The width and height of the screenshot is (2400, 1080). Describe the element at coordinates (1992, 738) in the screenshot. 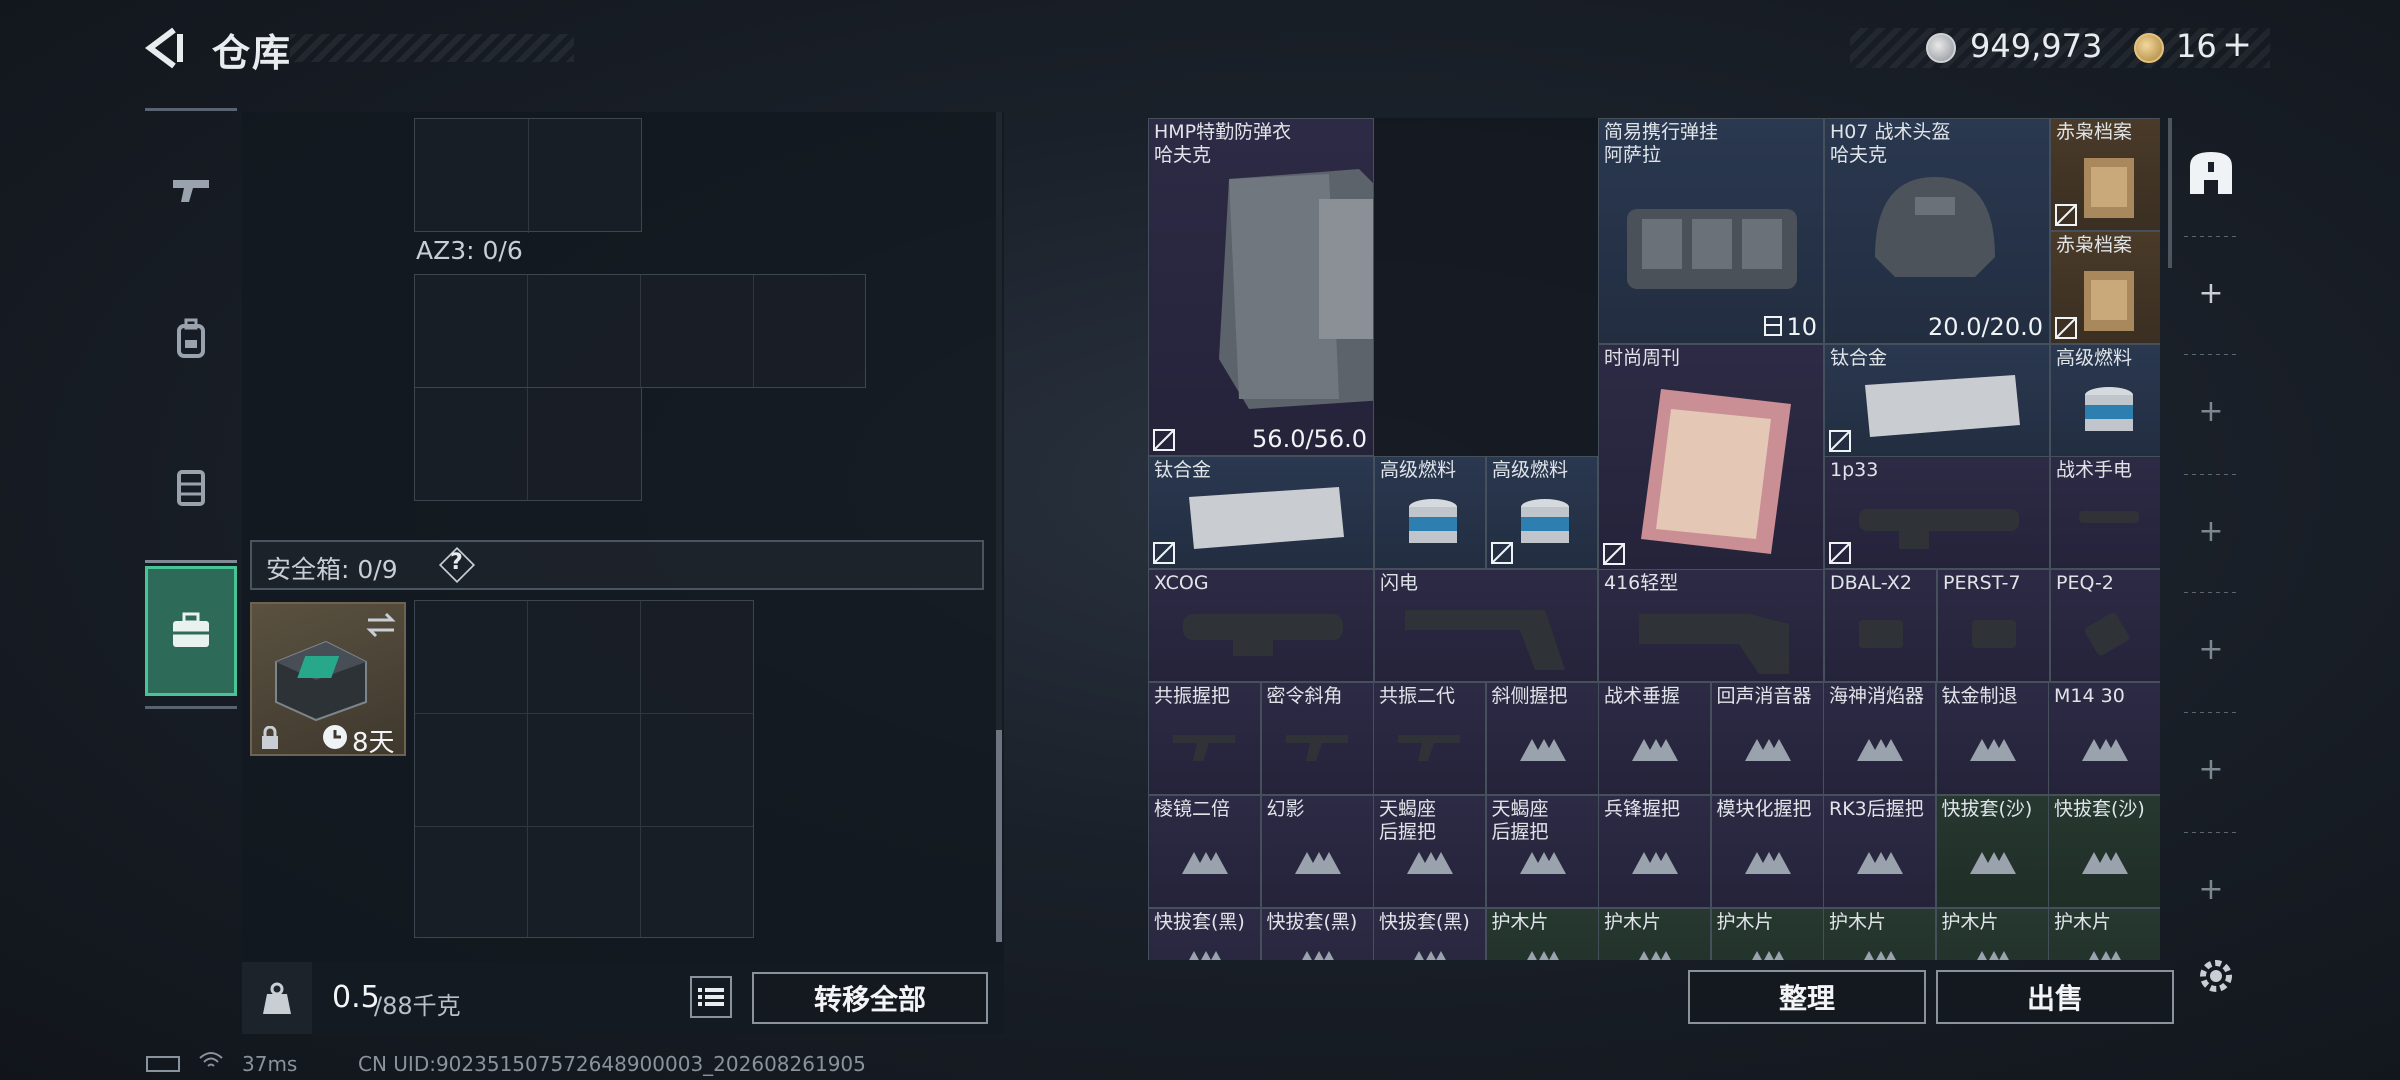

I see `item-attachment: 钛金制退` at that location.